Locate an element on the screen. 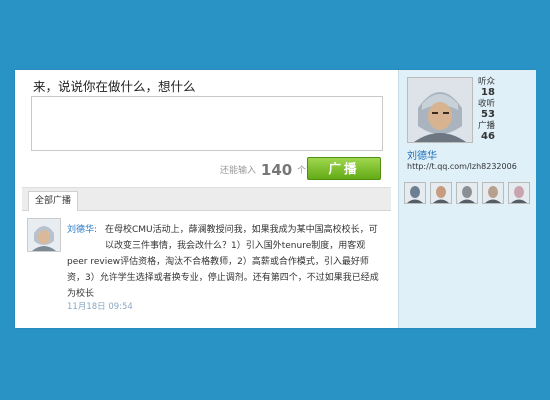  stat-value: 18 is located at coordinates (488, 92).